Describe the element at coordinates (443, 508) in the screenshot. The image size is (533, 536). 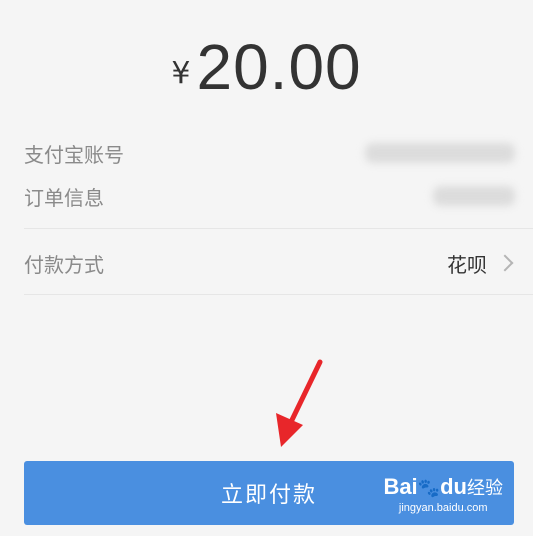
I see `watermark-site: jingyan.baidu.com` at that location.